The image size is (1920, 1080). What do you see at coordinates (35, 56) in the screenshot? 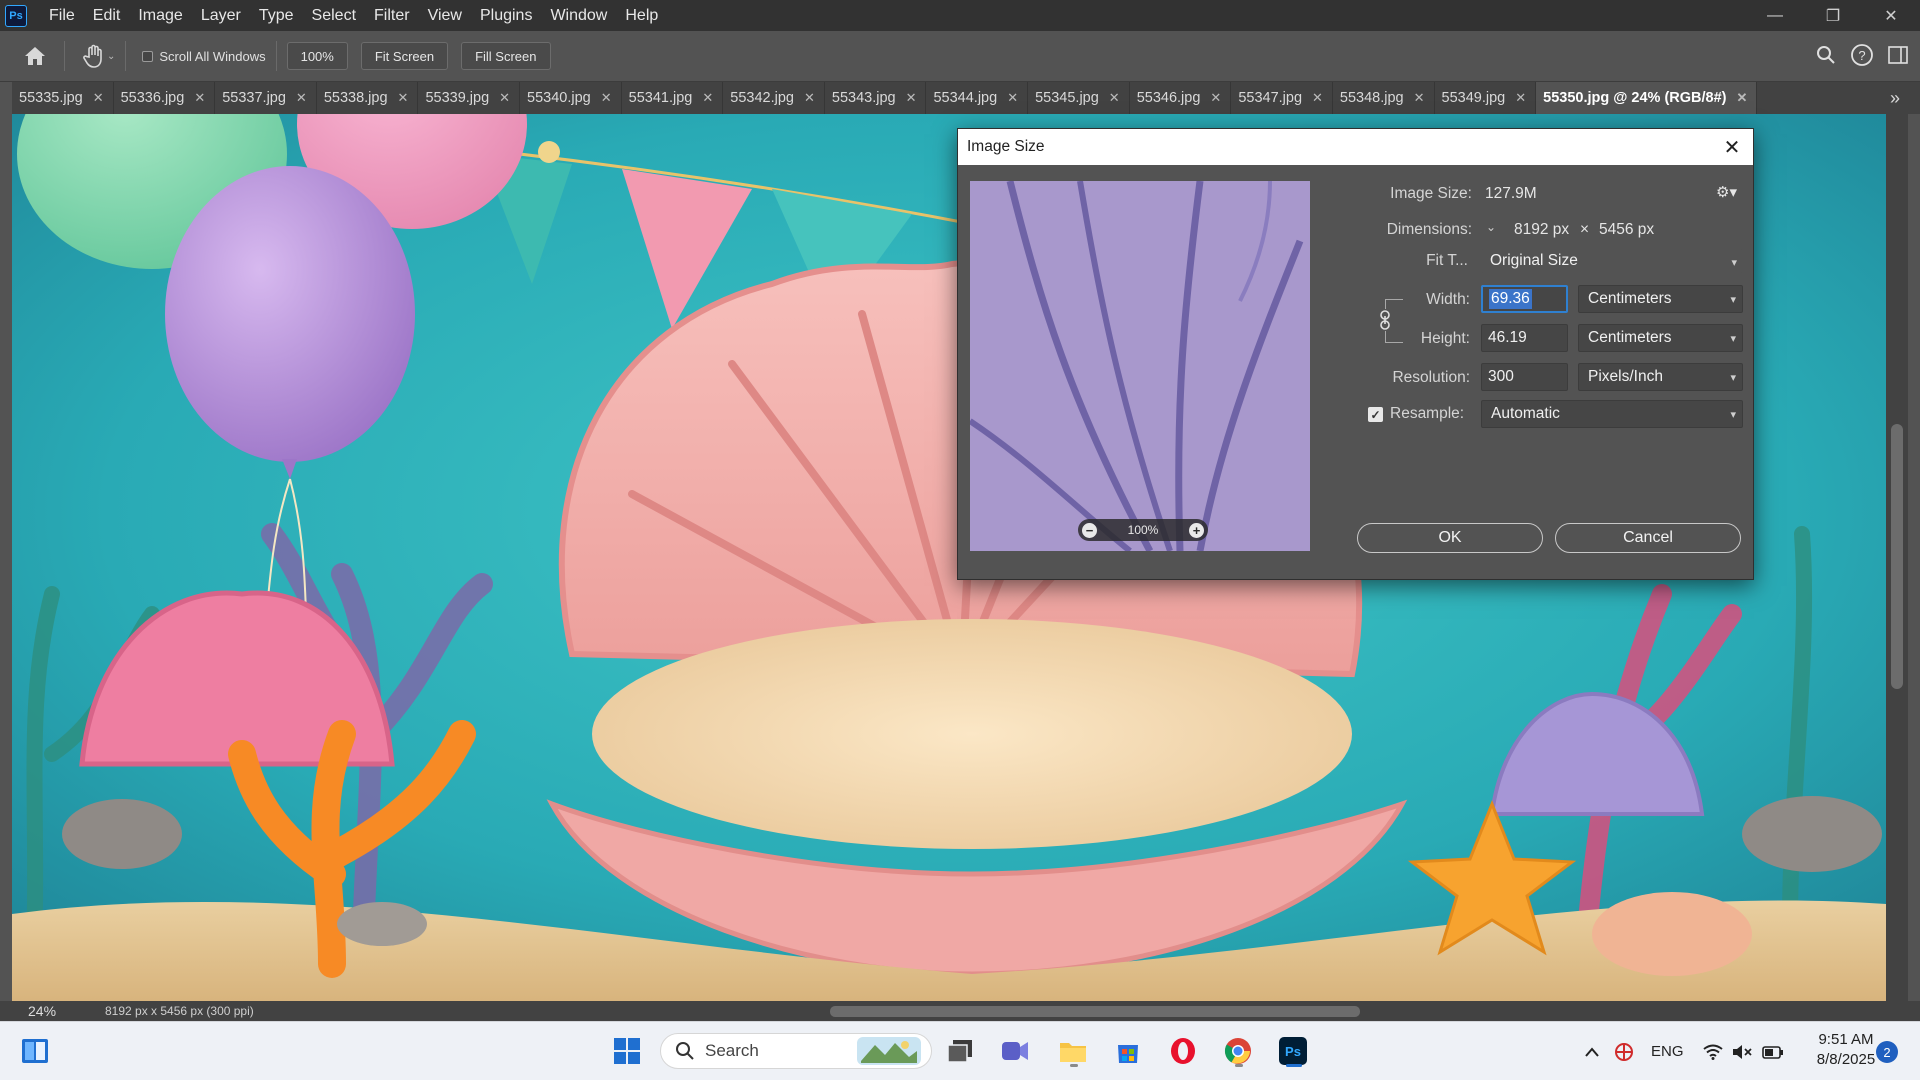
I see `home-icon` at bounding box center [35, 56].